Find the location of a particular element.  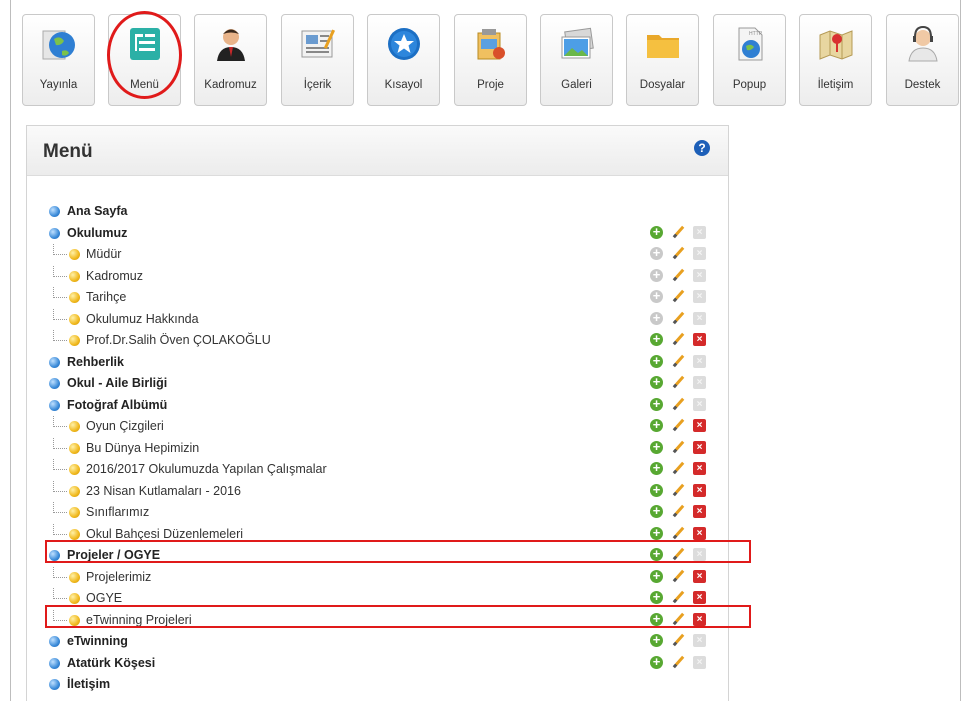

menu-item: Fotoğraf Albümü + × is located at coordinates (377, 405).